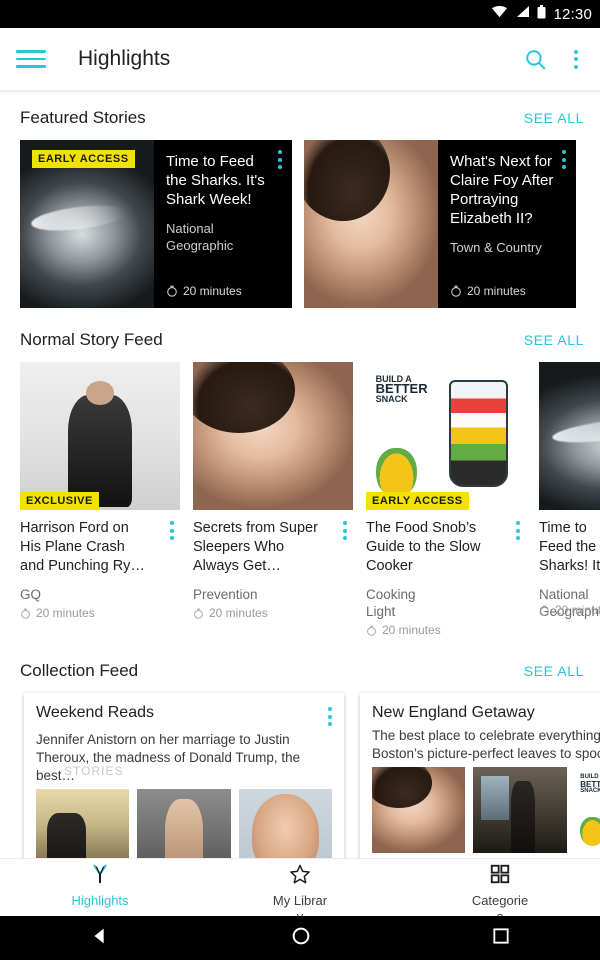 This screenshot has height=960, width=600. What do you see at coordinates (423, 547) in the screenshot?
I see `card-title: The Food Snob’s Guide to the Slow Cooker` at bounding box center [423, 547].